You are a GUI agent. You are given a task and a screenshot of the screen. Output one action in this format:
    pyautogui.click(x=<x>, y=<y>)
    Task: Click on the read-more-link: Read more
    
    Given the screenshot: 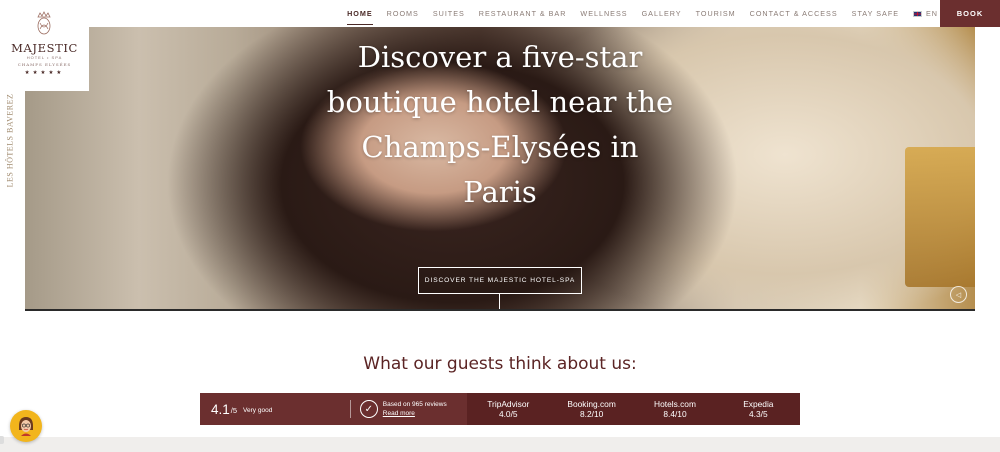 What is the action you would take?
    pyautogui.click(x=415, y=413)
    